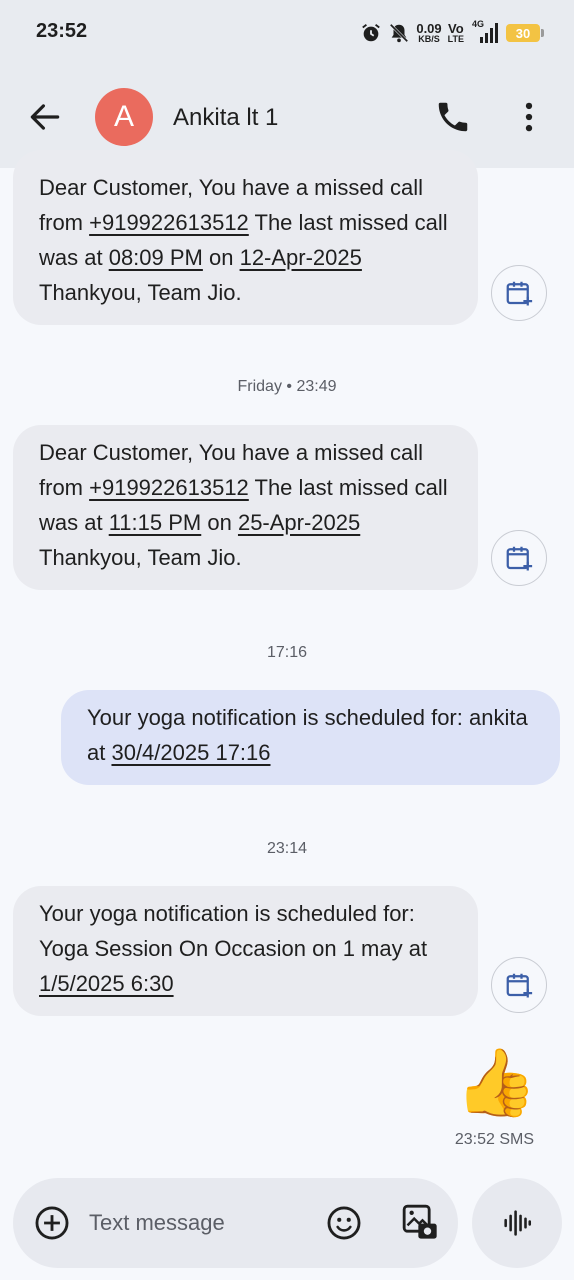 This screenshot has height=1280, width=574. I want to click on gallery-button, so click(420, 1222).